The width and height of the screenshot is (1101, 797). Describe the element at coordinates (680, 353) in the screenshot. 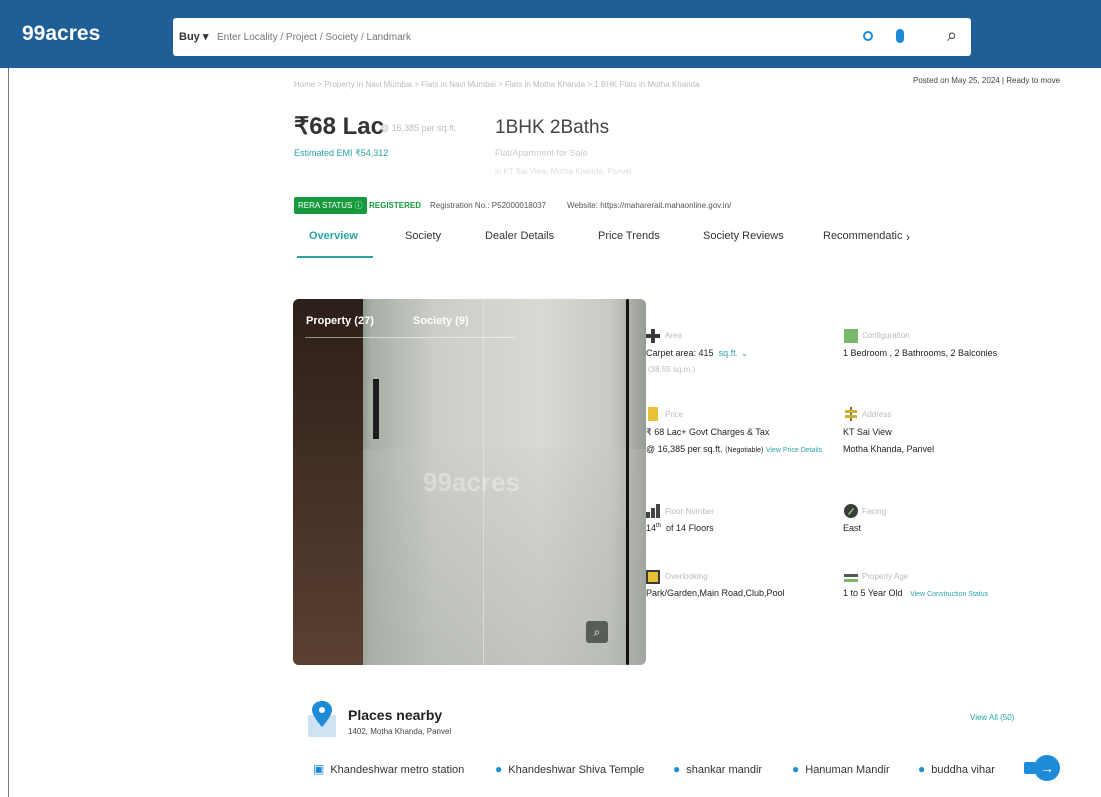

I see `carpet-area-text: Carpet area: 415` at that location.